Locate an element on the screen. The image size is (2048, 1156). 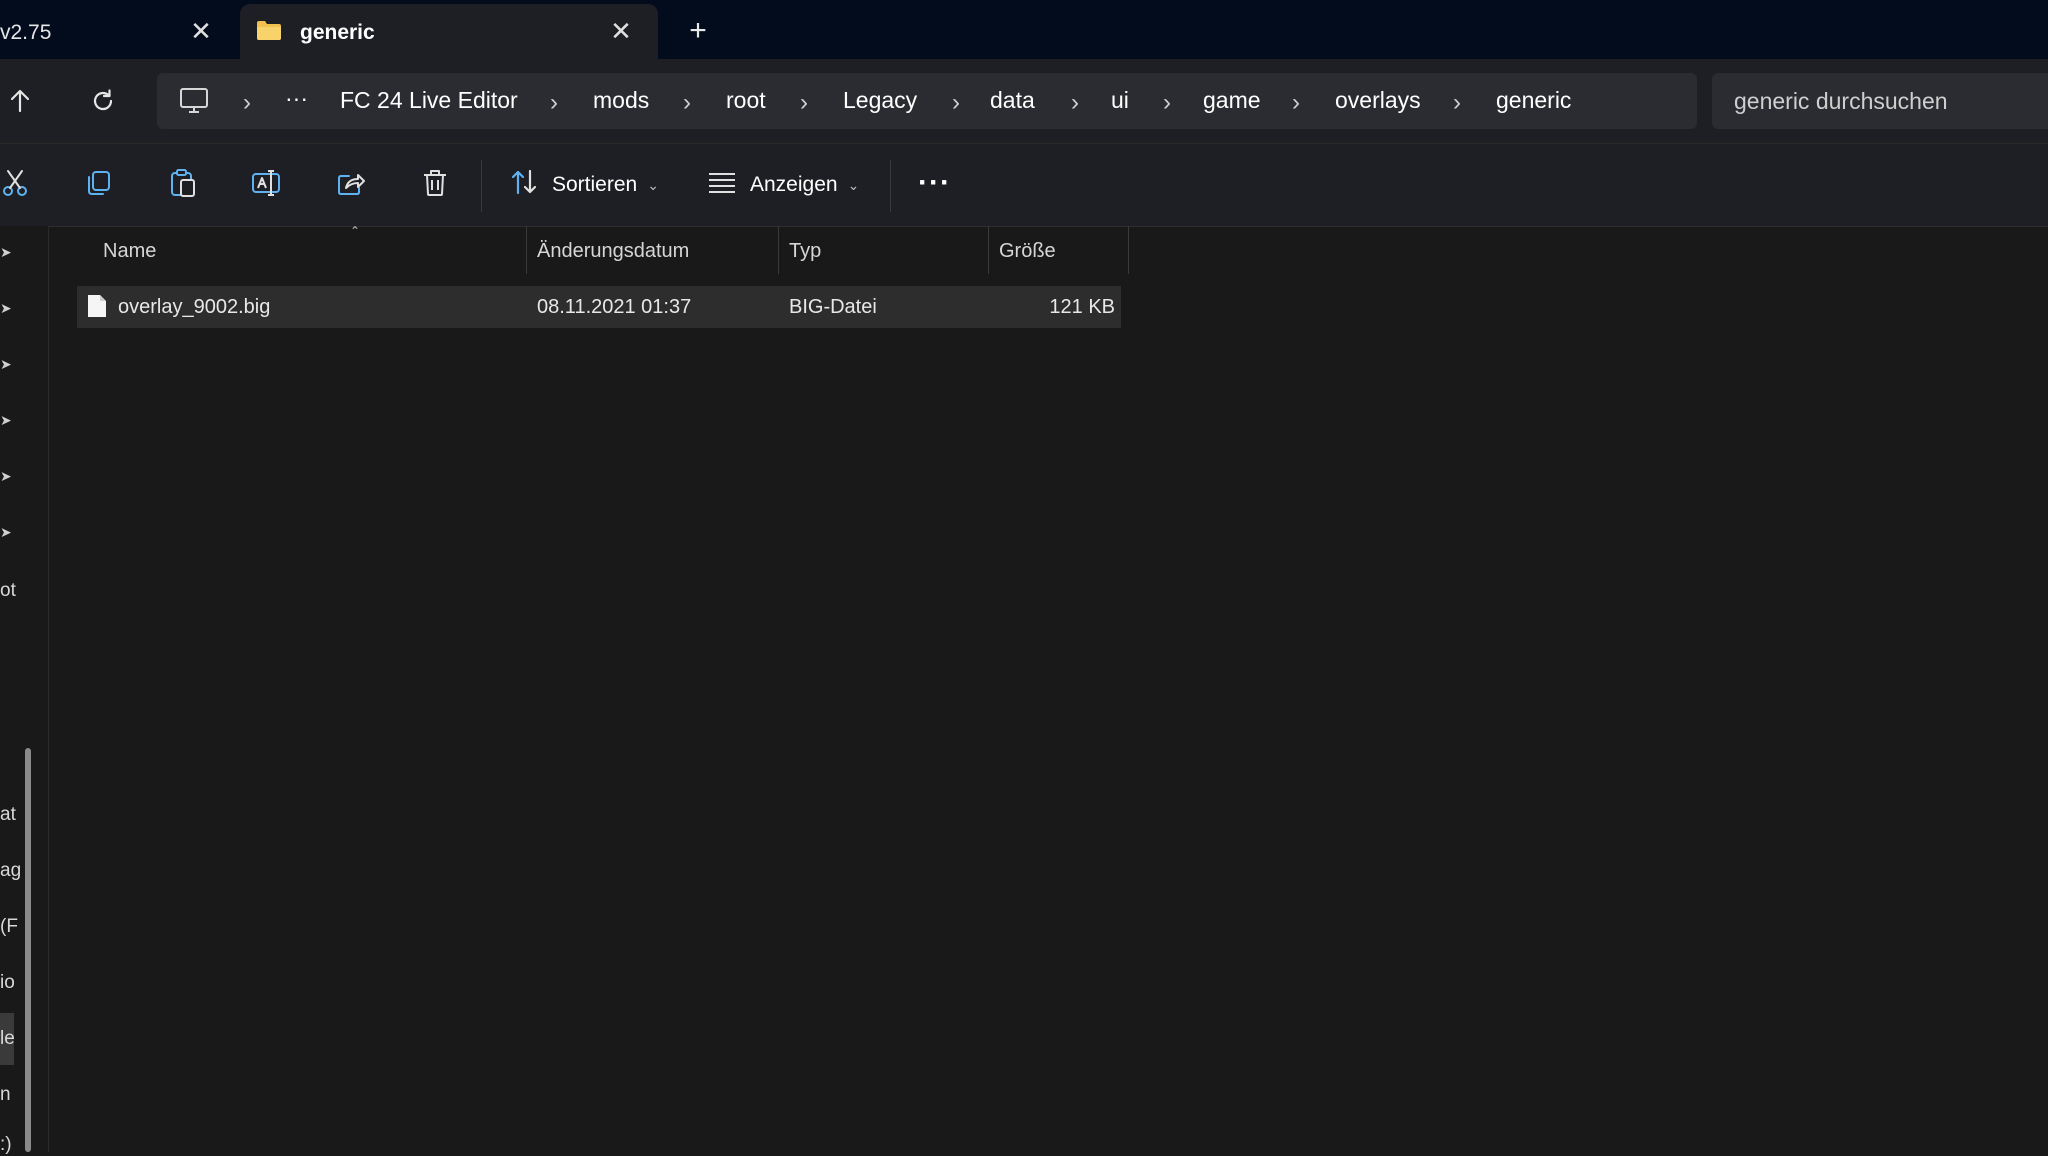
new-tab-button: + is located at coordinates (698, 31).